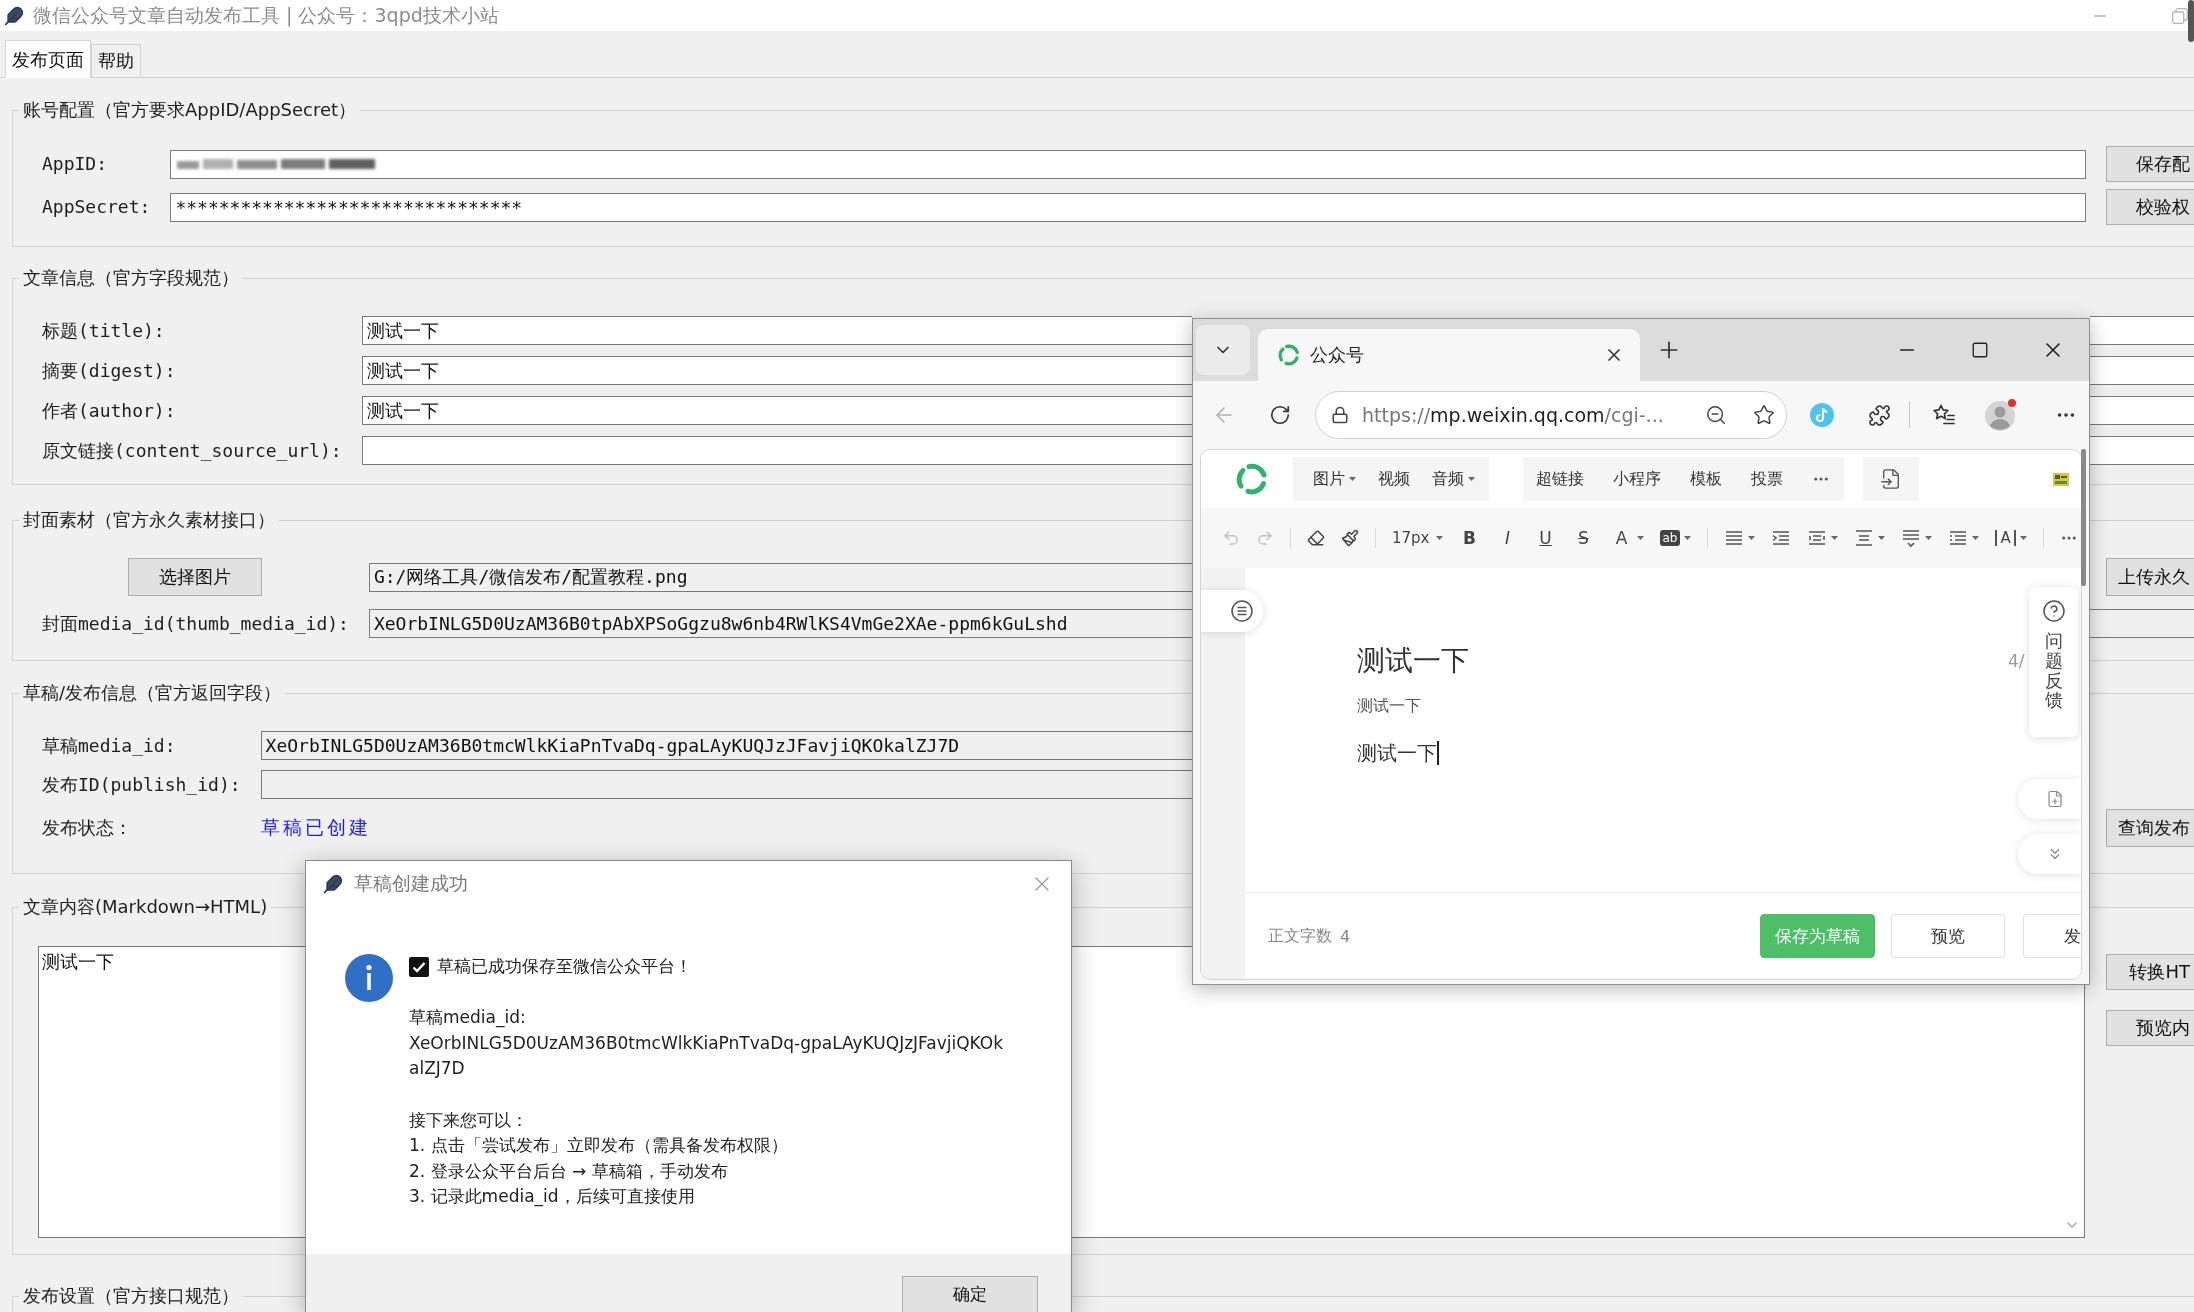 The height and width of the screenshot is (1312, 2194). Describe the element at coordinates (149, 520) in the screenshot. I see `section-title: 封面素材（官方永久素材接口）` at that location.